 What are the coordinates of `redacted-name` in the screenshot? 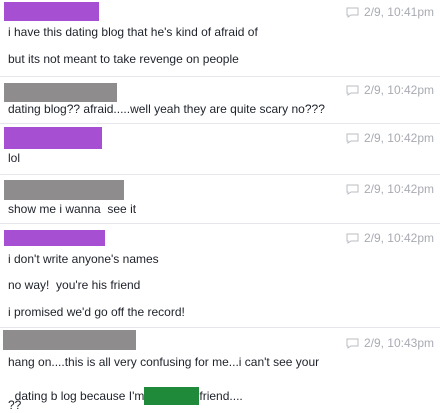 It's located at (172, 396).